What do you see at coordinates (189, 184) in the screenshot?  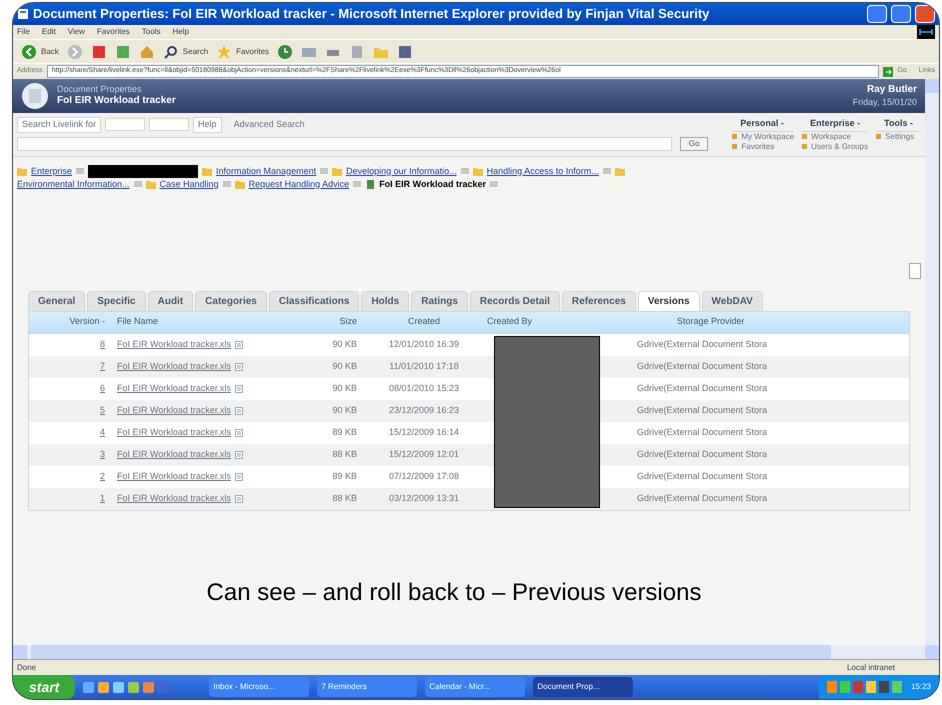 I see `breadcrumb-link: Case Handling` at bounding box center [189, 184].